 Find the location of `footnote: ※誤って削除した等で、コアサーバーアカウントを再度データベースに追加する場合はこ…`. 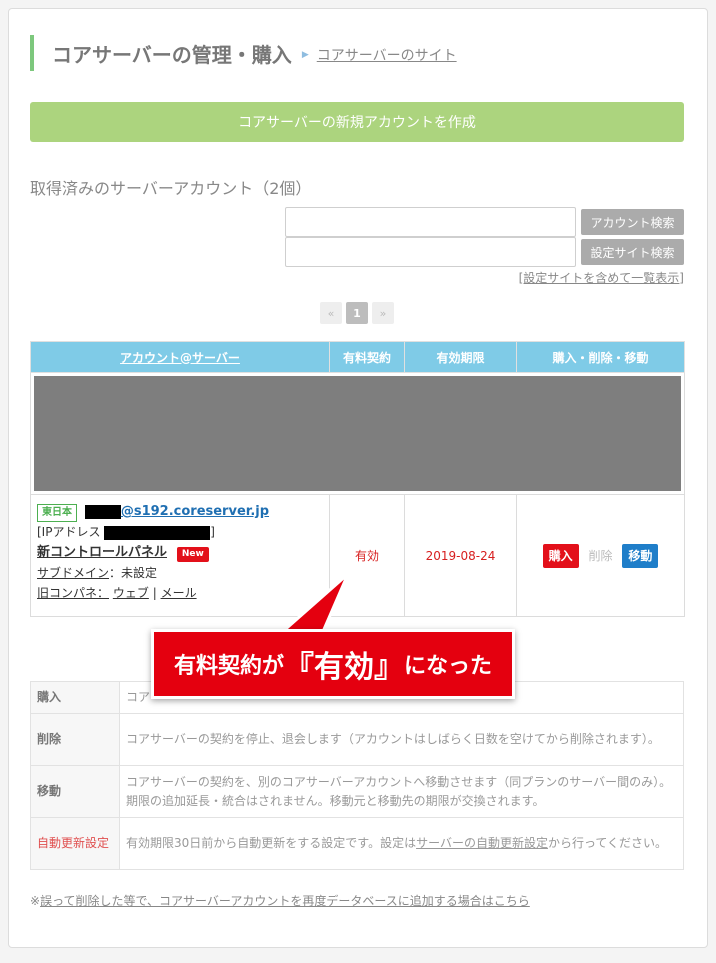

footnote: ※誤って削除した等で、コアサーバーアカウントを再度データベースに追加する場合はこ… is located at coordinates (280, 900).